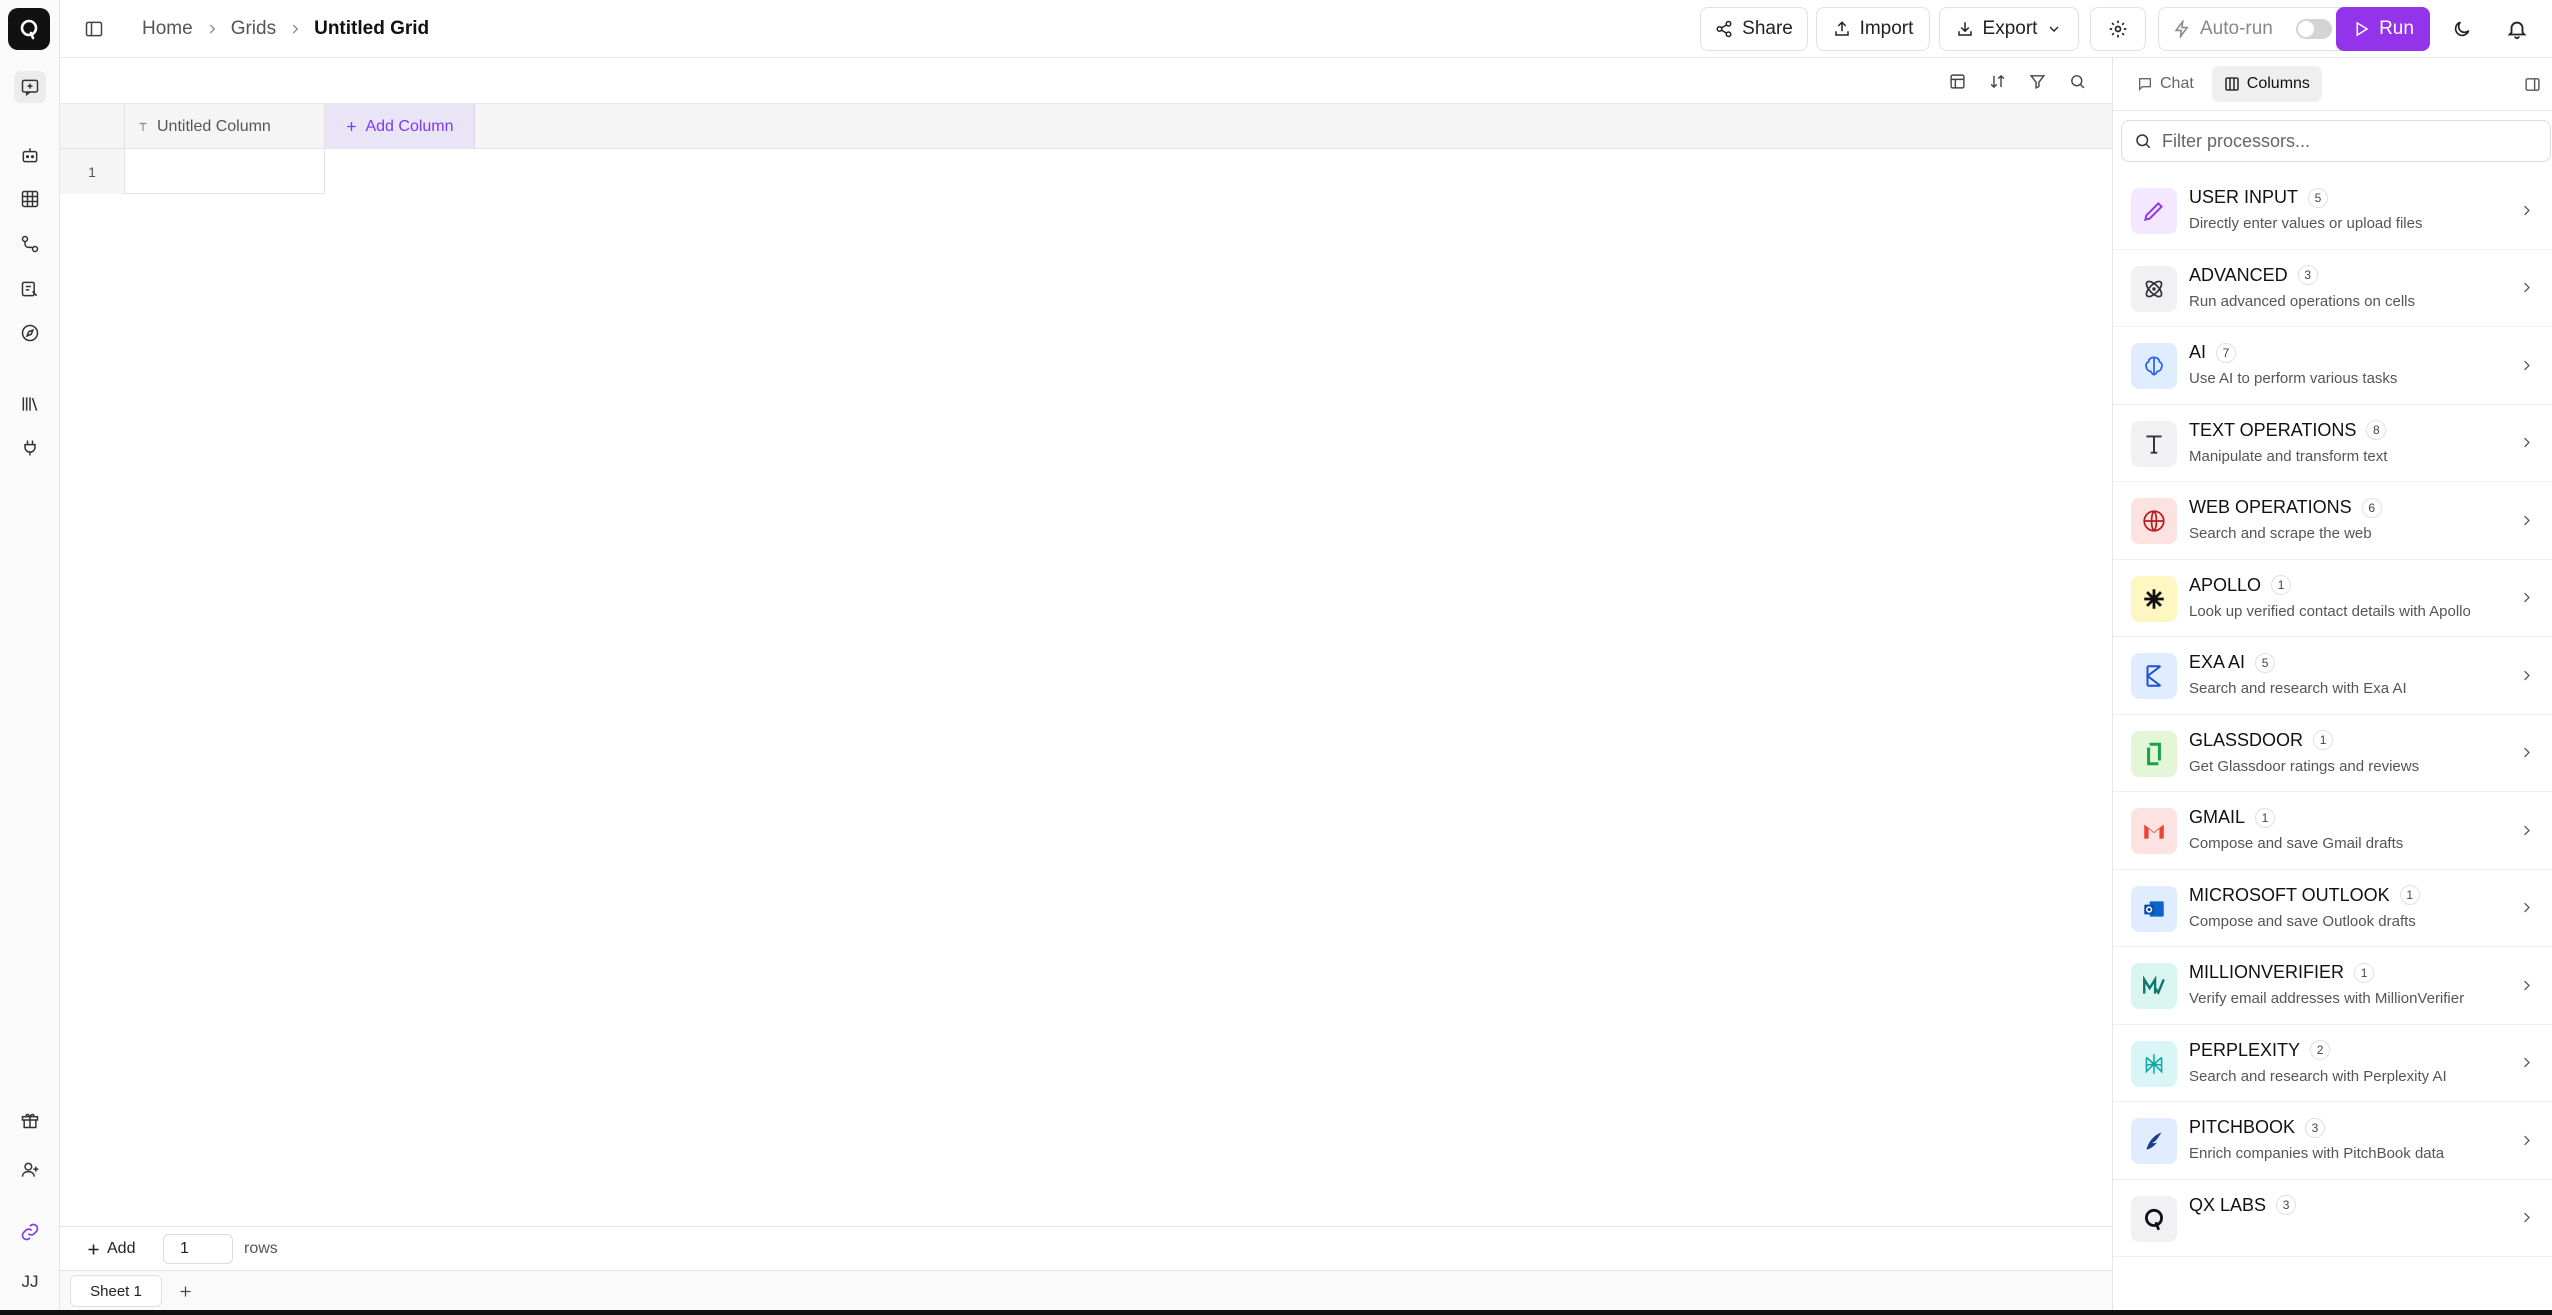  Describe the element at coordinates (2154, 1218) in the screenshot. I see `qx-labs-icon` at that location.